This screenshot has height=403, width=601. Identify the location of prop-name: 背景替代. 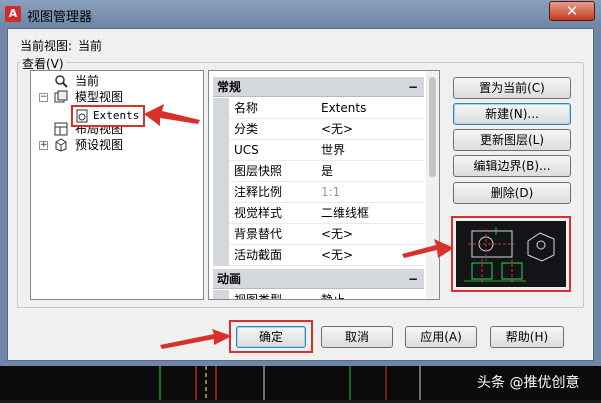
(258, 234).